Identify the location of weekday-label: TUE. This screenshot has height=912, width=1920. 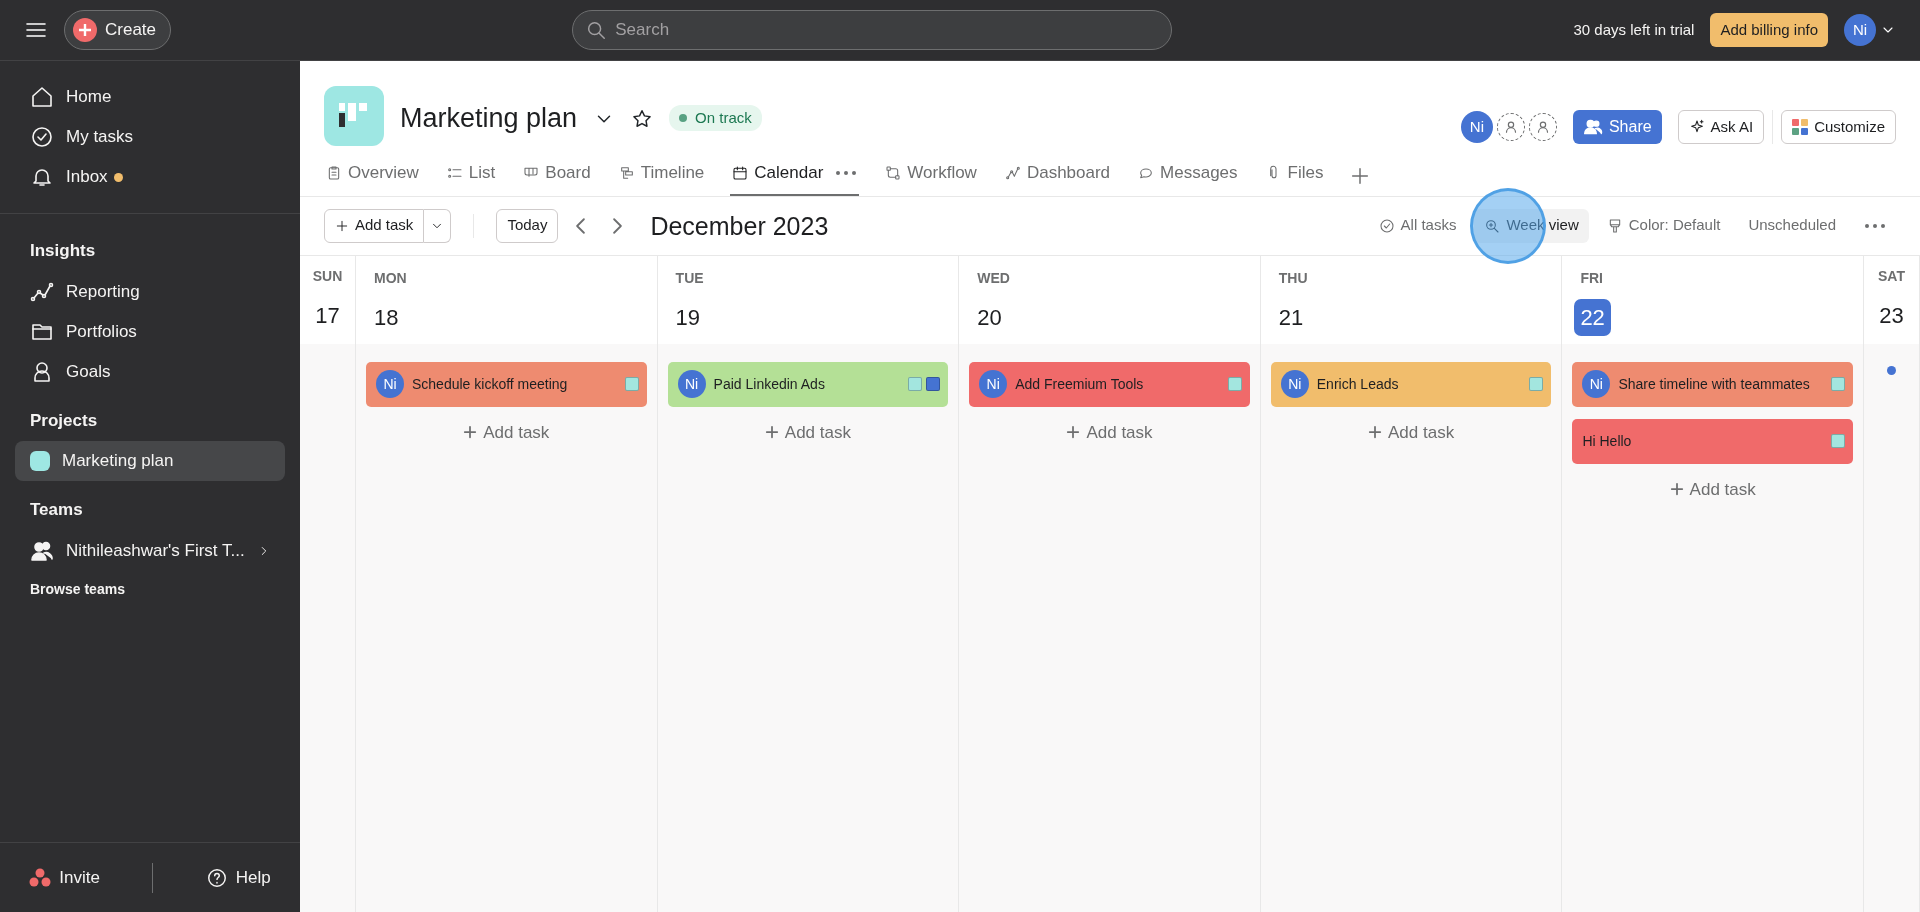
(690, 278).